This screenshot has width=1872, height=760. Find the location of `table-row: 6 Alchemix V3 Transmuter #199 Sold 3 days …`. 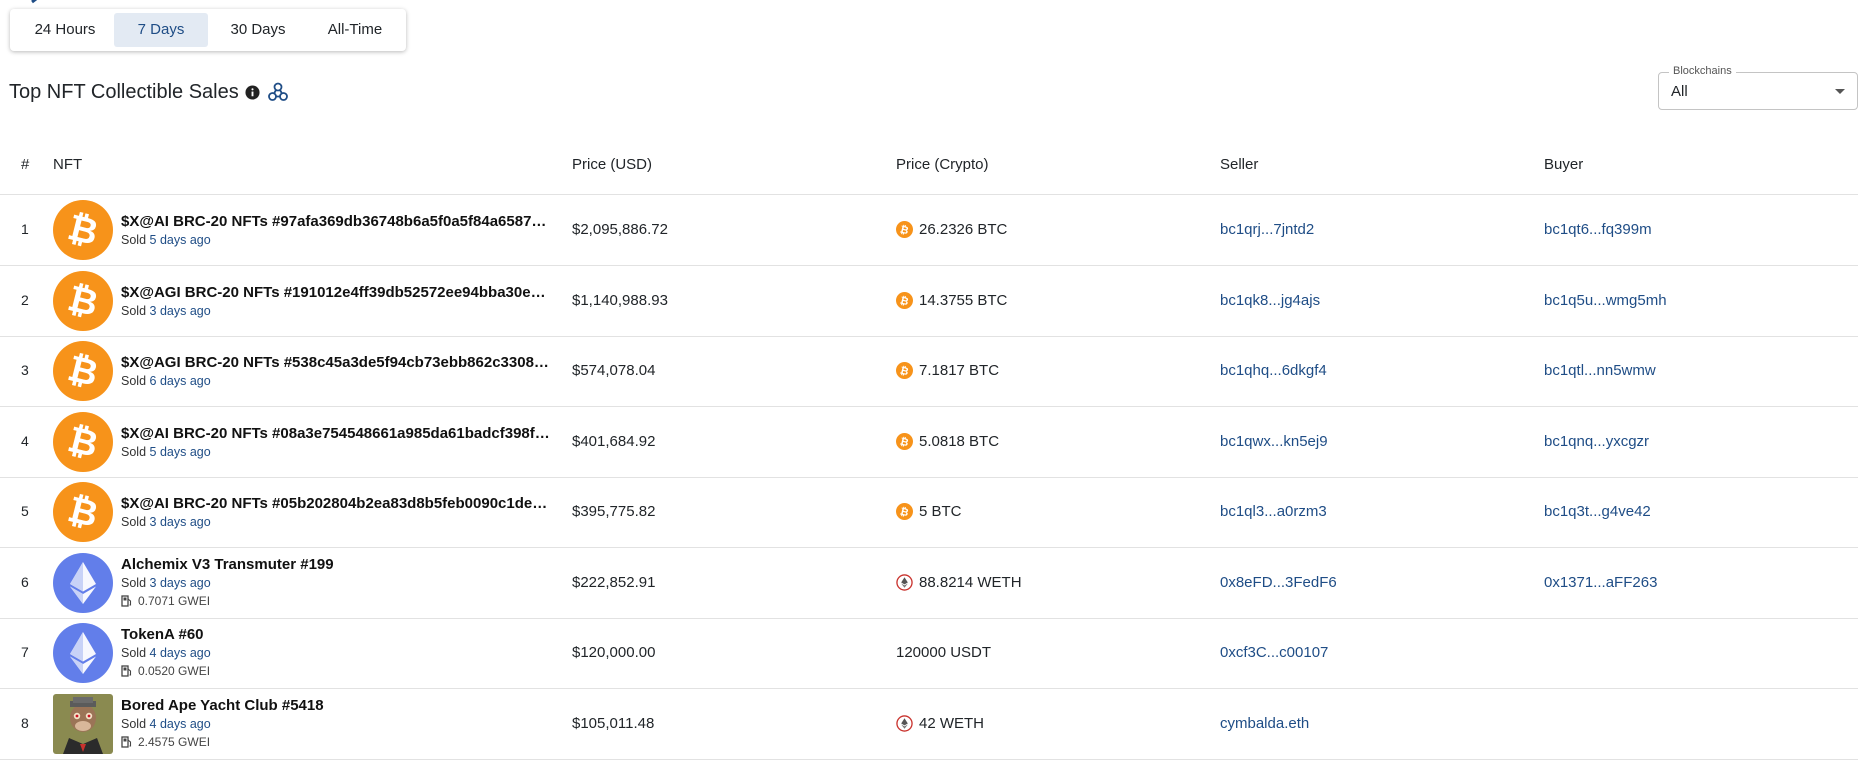

table-row: 6 Alchemix V3 Transmuter #199 Sold 3 days … is located at coordinates (929, 583).